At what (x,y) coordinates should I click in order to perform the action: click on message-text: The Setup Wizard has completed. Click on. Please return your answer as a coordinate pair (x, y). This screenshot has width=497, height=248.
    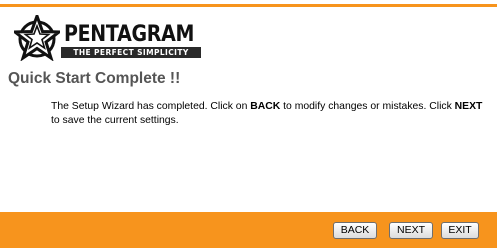
    Looking at the image, I should click on (151, 106).